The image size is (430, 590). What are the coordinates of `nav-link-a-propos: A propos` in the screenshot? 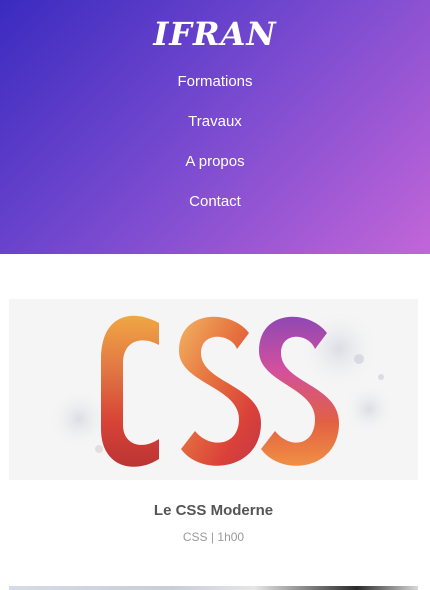 It's located at (214, 161).